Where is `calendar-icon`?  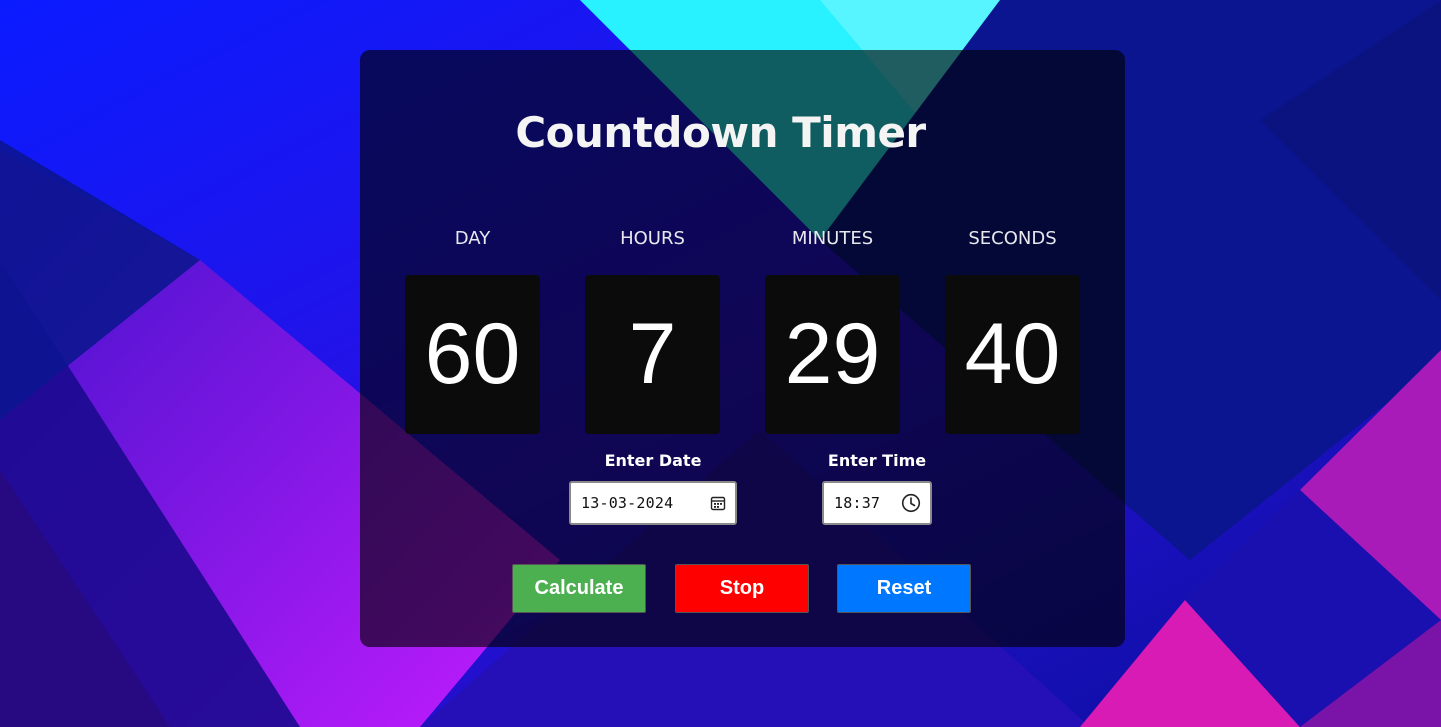 calendar-icon is located at coordinates (718, 503).